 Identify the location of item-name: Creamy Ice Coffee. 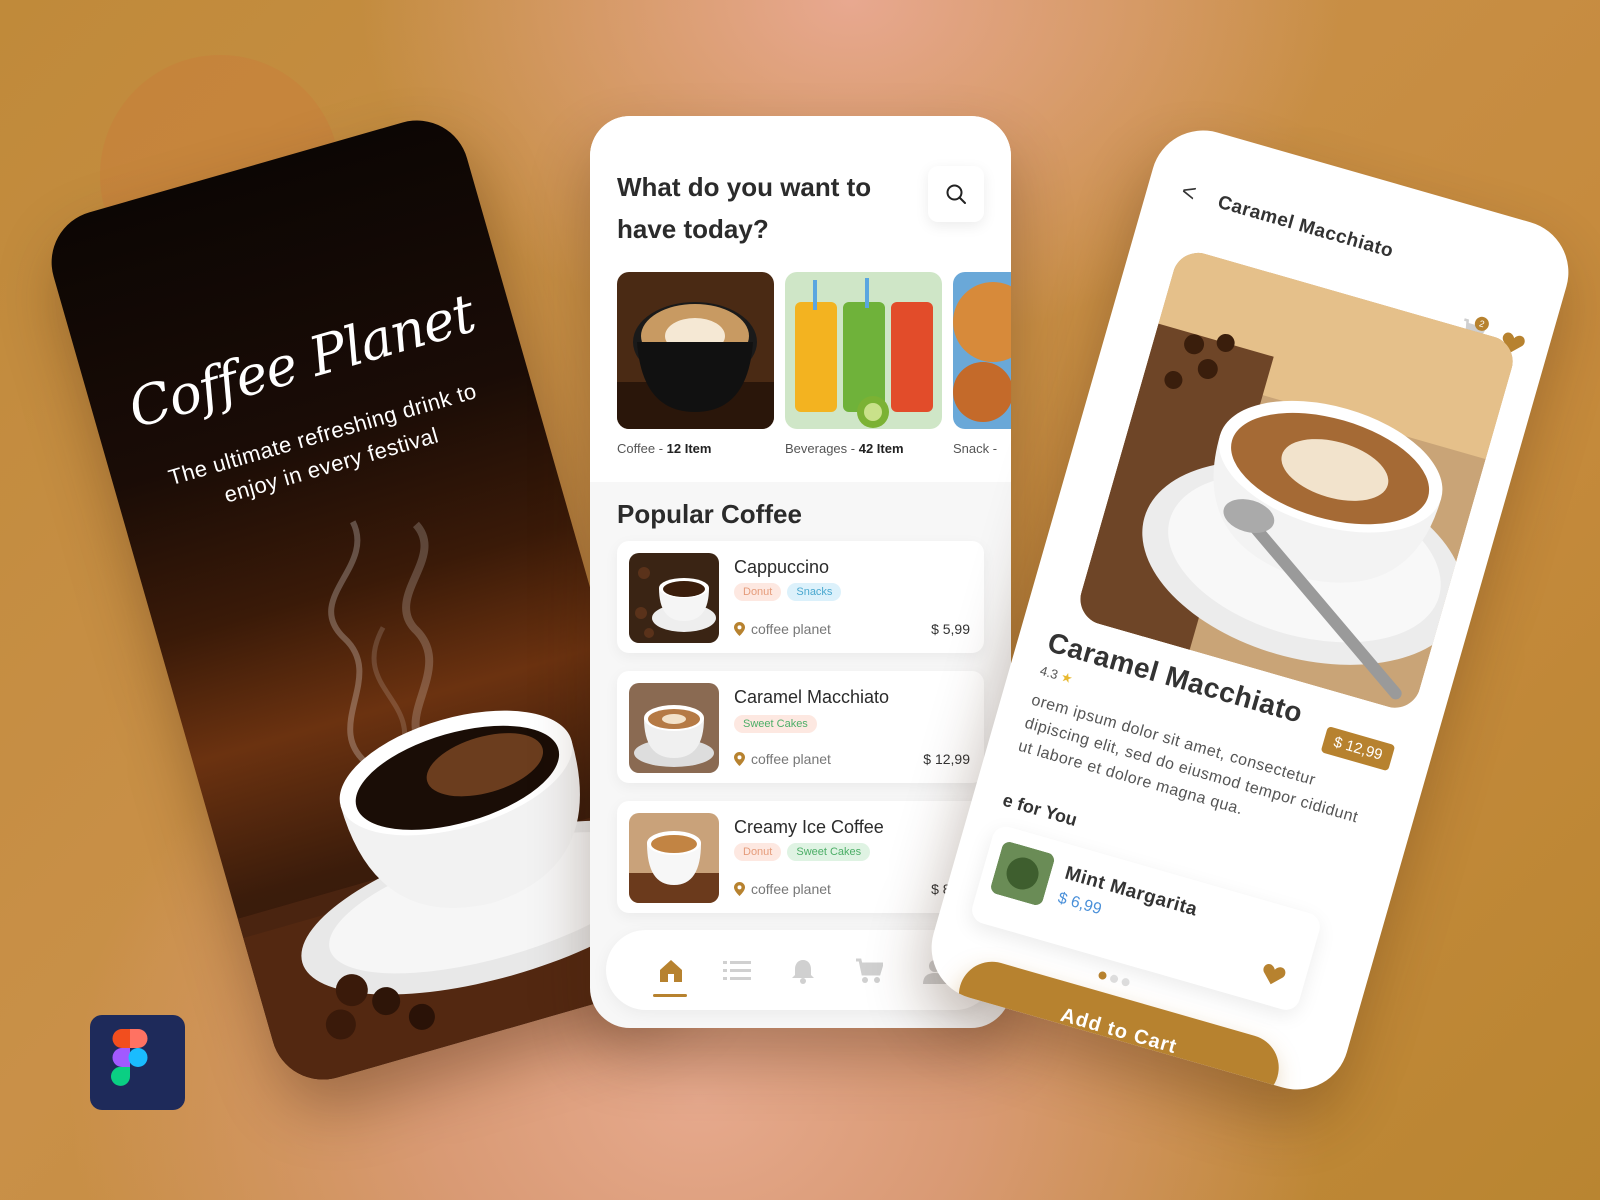
(809, 827).